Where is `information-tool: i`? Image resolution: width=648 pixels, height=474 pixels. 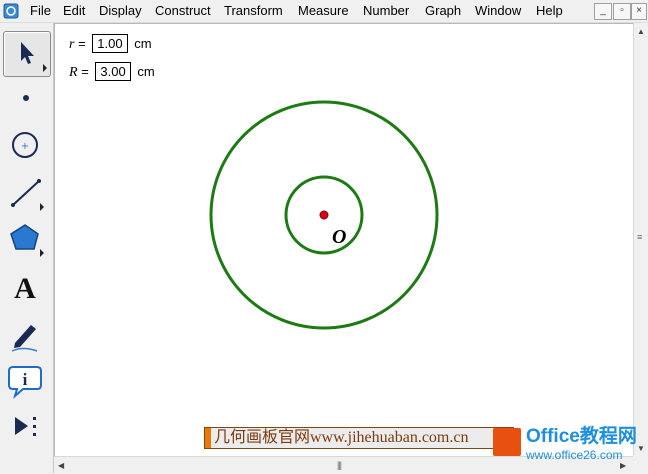
information-tool: i is located at coordinates (26, 381).